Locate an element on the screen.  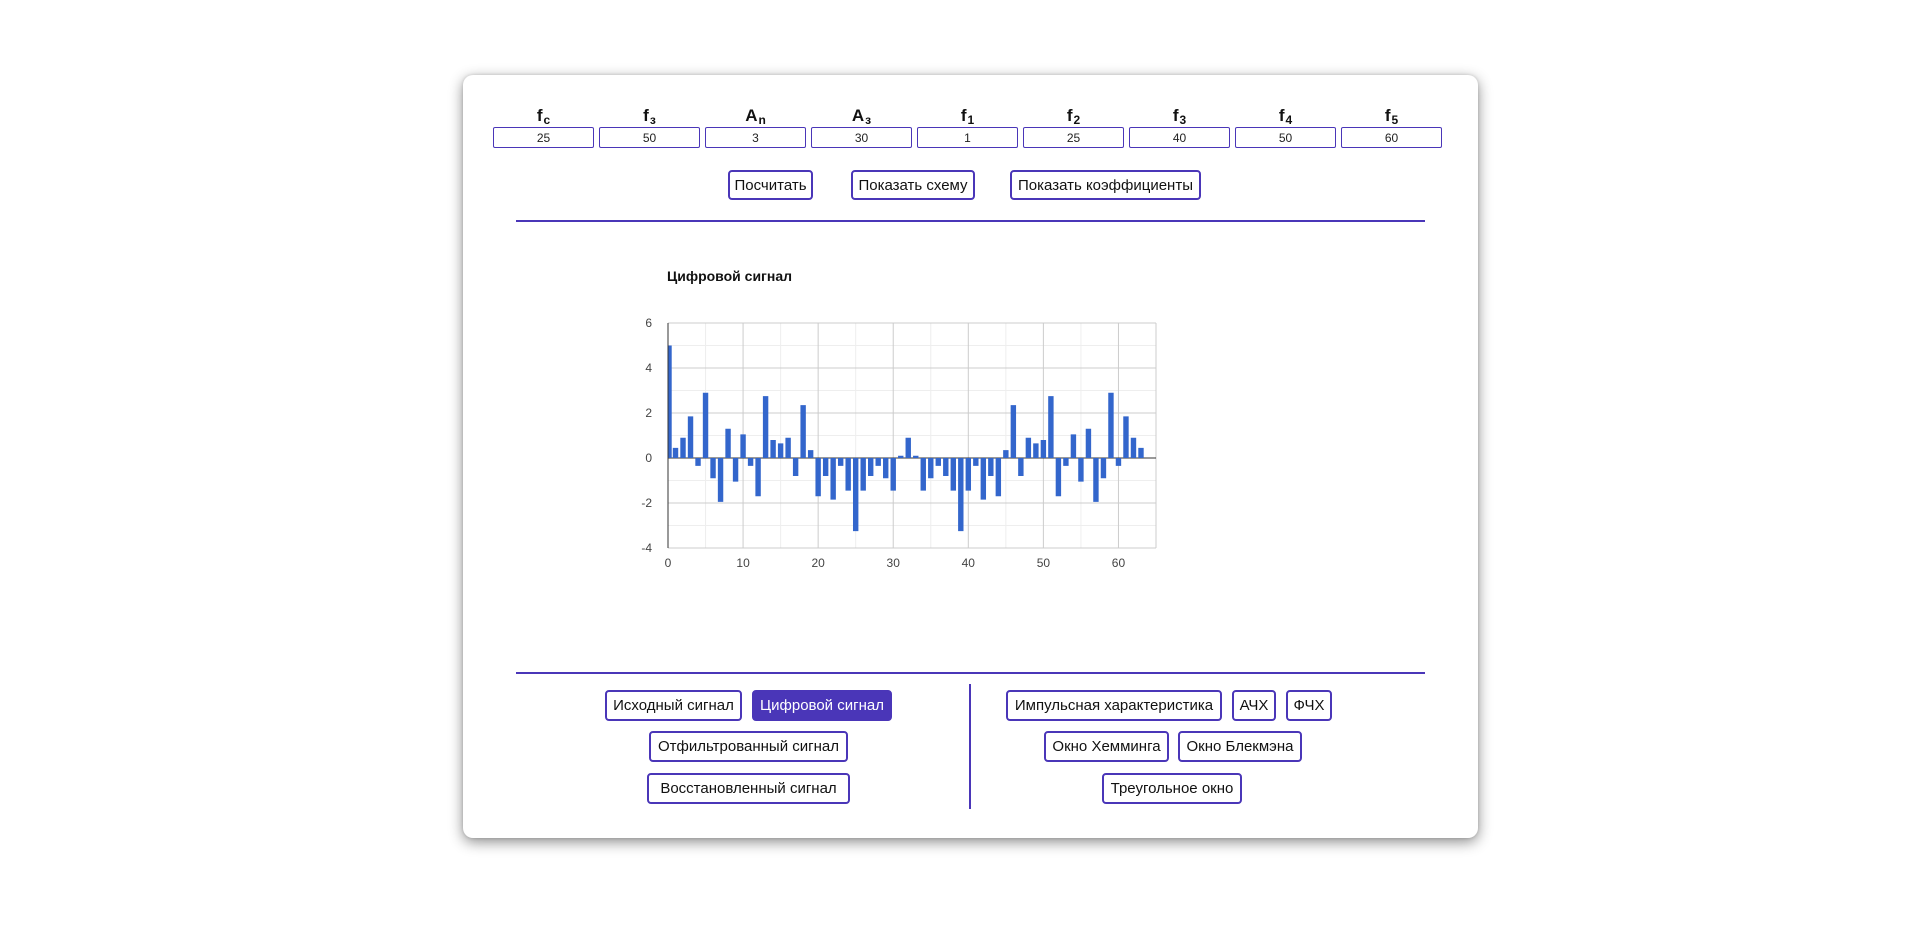
param-label: f1 is located at coordinates (967, 116).